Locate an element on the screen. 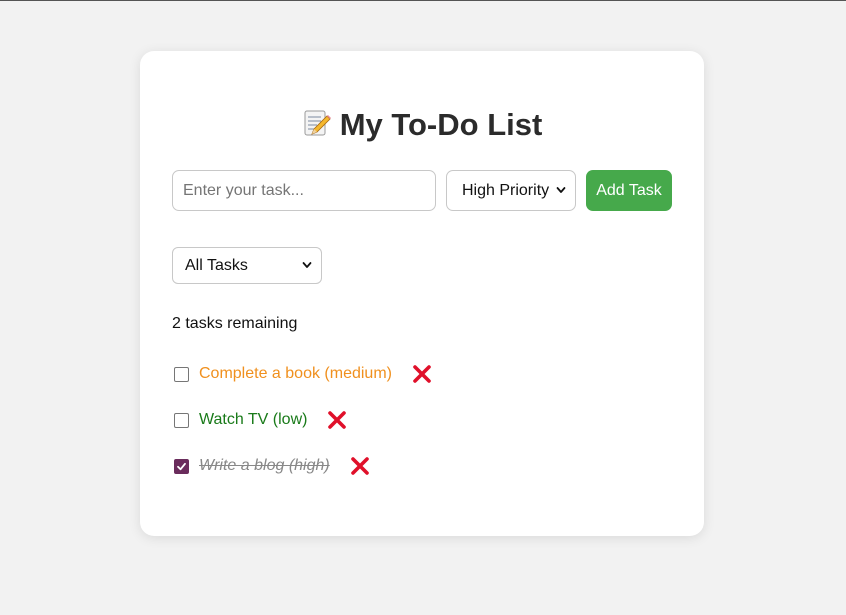 The image size is (846, 615). task-input is located at coordinates (304, 190).